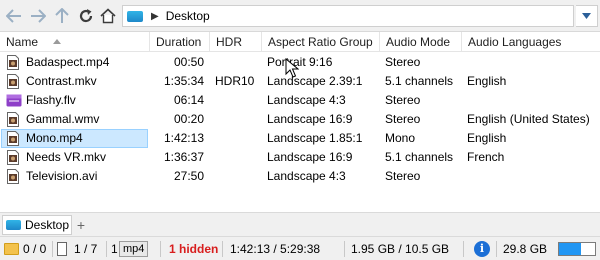 Image resolution: width=600 pixels, height=260 pixels. Describe the element at coordinates (292, 68) in the screenshot. I see `mouse-cursor-icon` at that location.